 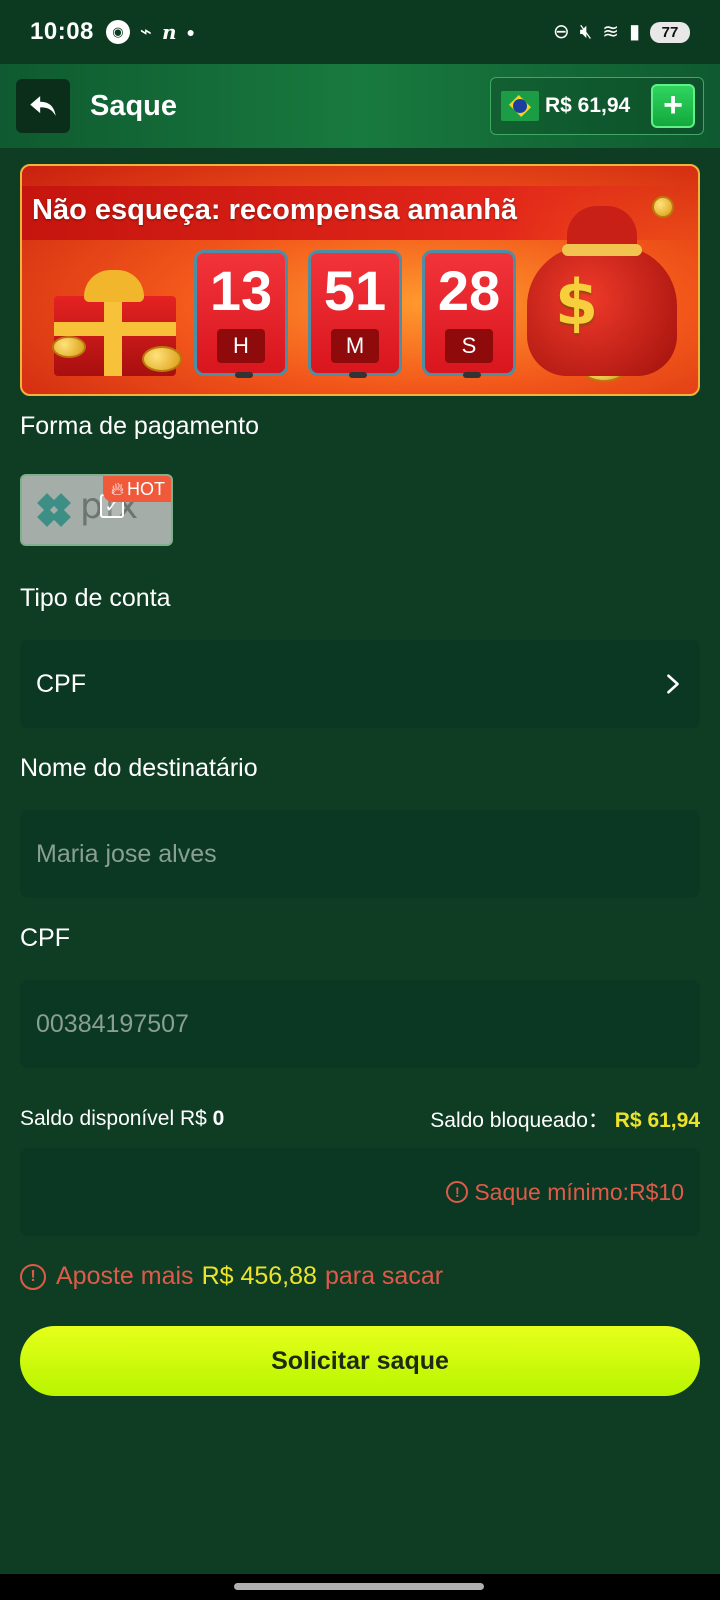 I want to click on battery-icon: 77, so click(x=670, y=32).